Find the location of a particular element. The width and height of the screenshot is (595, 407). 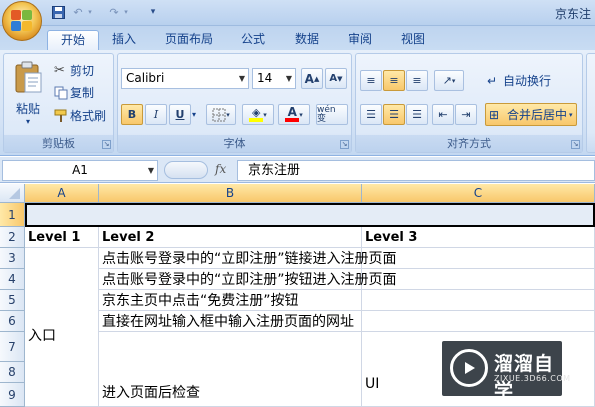

borders-button: ▾ is located at coordinates (221, 114).